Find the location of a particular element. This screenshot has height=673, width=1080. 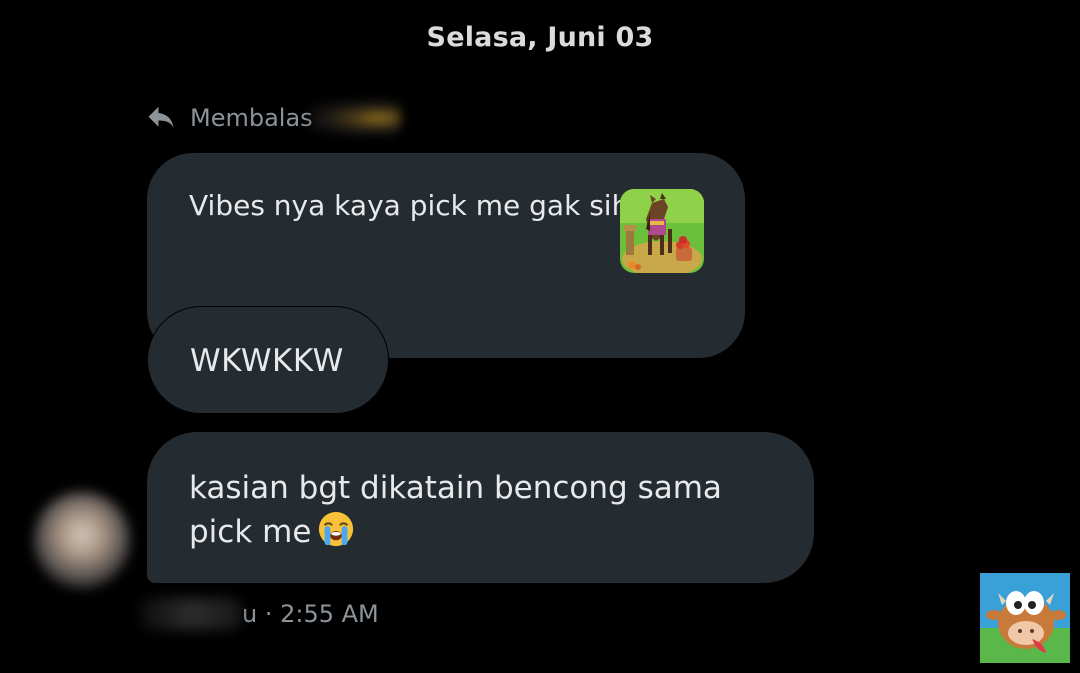

sender-name-tail: u is located at coordinates (250, 614).